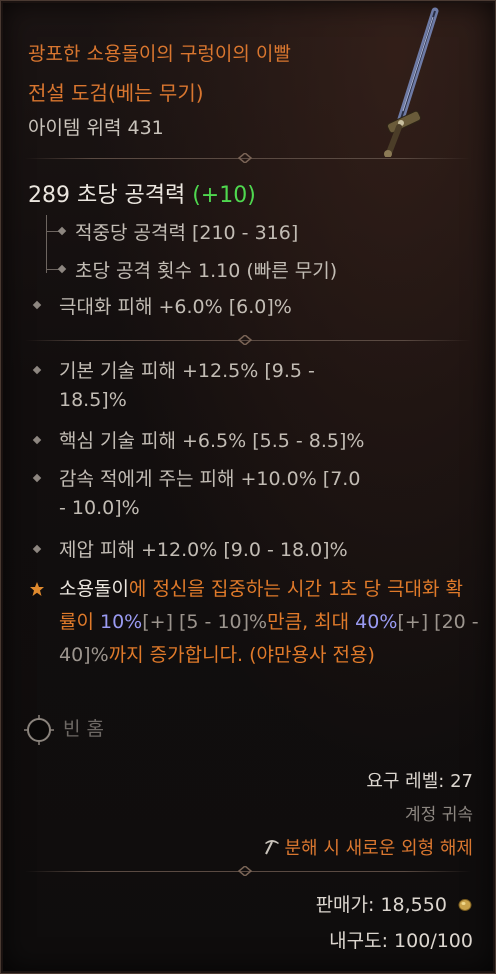 Image resolution: width=496 pixels, height=974 pixels. I want to click on empty-socket-label: 빈 홈, so click(83, 729).